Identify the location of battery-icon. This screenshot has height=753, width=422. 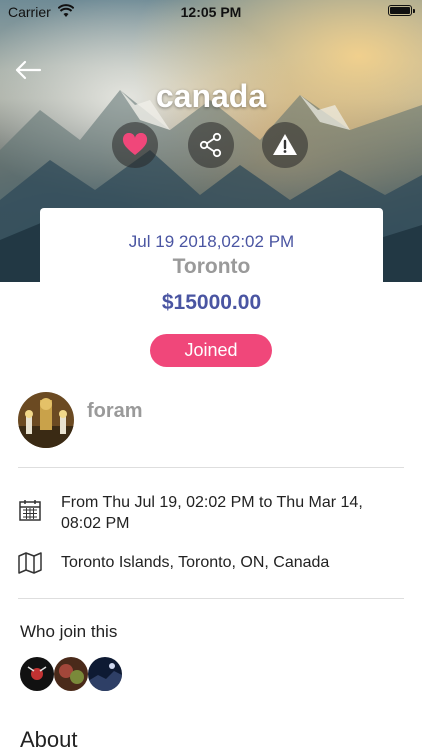
(401, 10).